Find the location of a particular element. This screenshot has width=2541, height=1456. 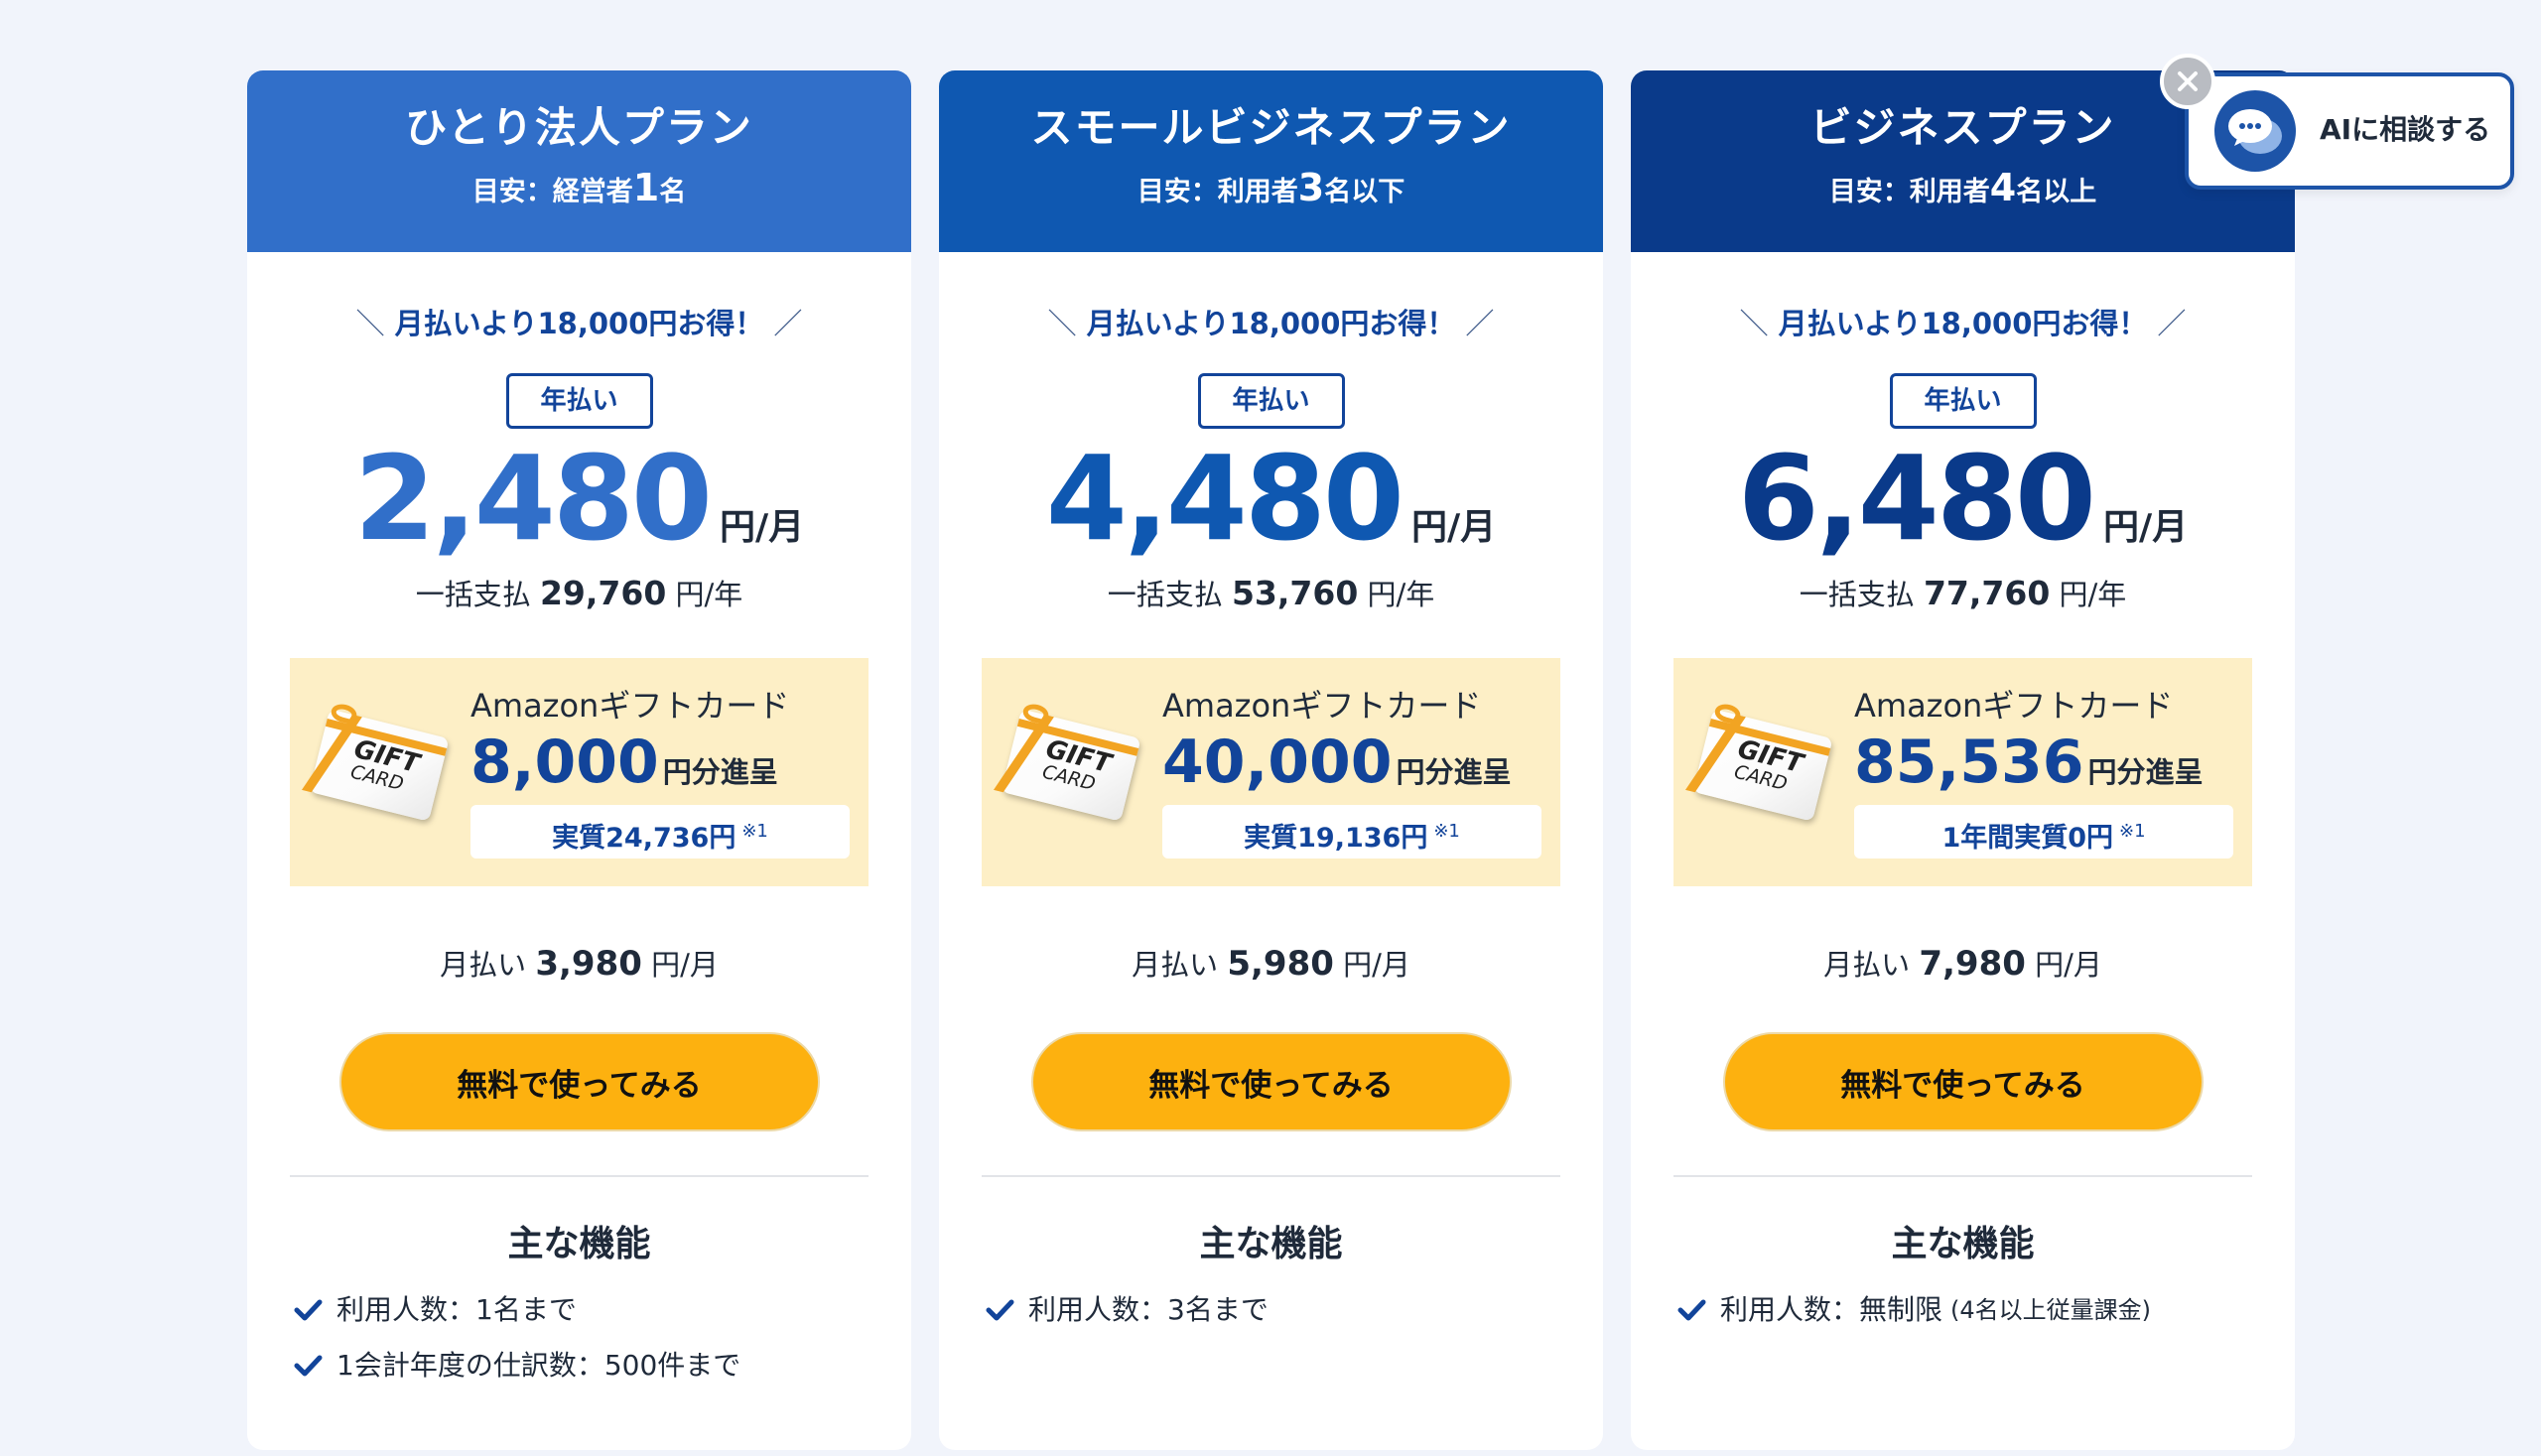

chat-bubble-icon is located at coordinates (2255, 131).